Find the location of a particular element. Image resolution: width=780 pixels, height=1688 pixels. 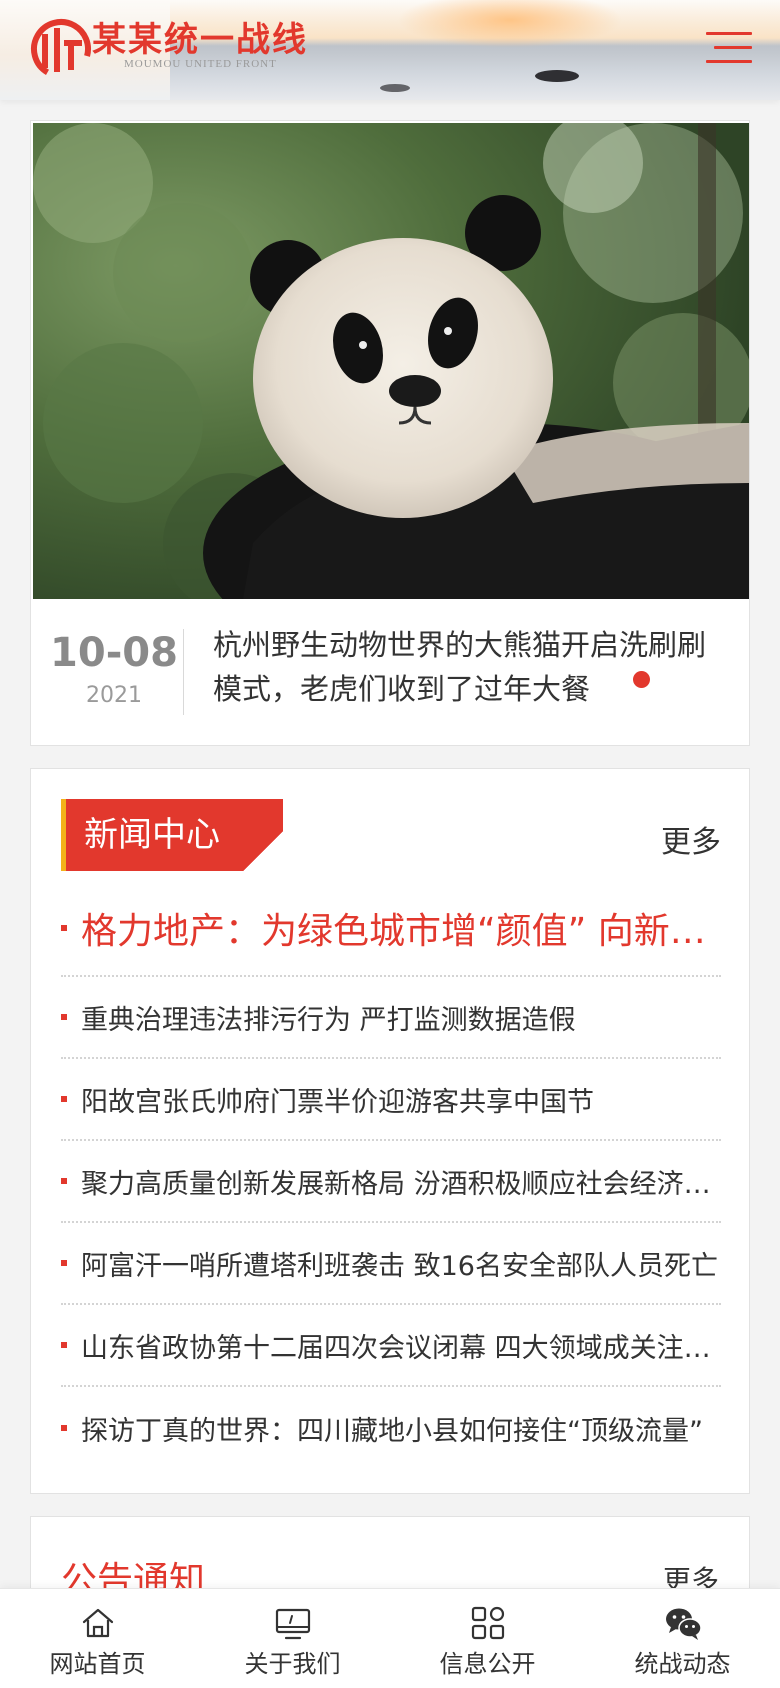

news-item-title: 聚力高质量创新发展新格局 汾酒积极顺应社会经济发展 is located at coordinates (401, 1181).